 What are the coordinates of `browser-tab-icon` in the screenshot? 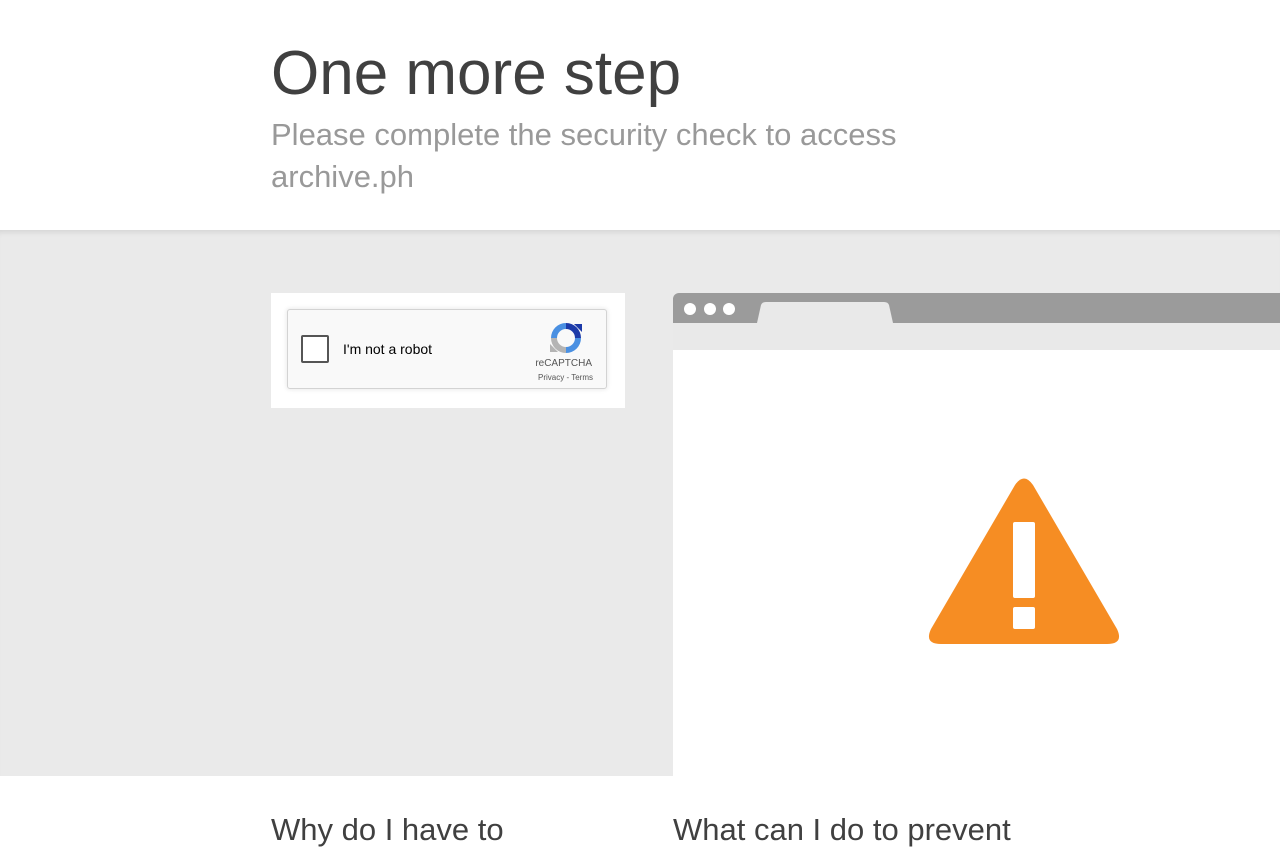 It's located at (825, 312).